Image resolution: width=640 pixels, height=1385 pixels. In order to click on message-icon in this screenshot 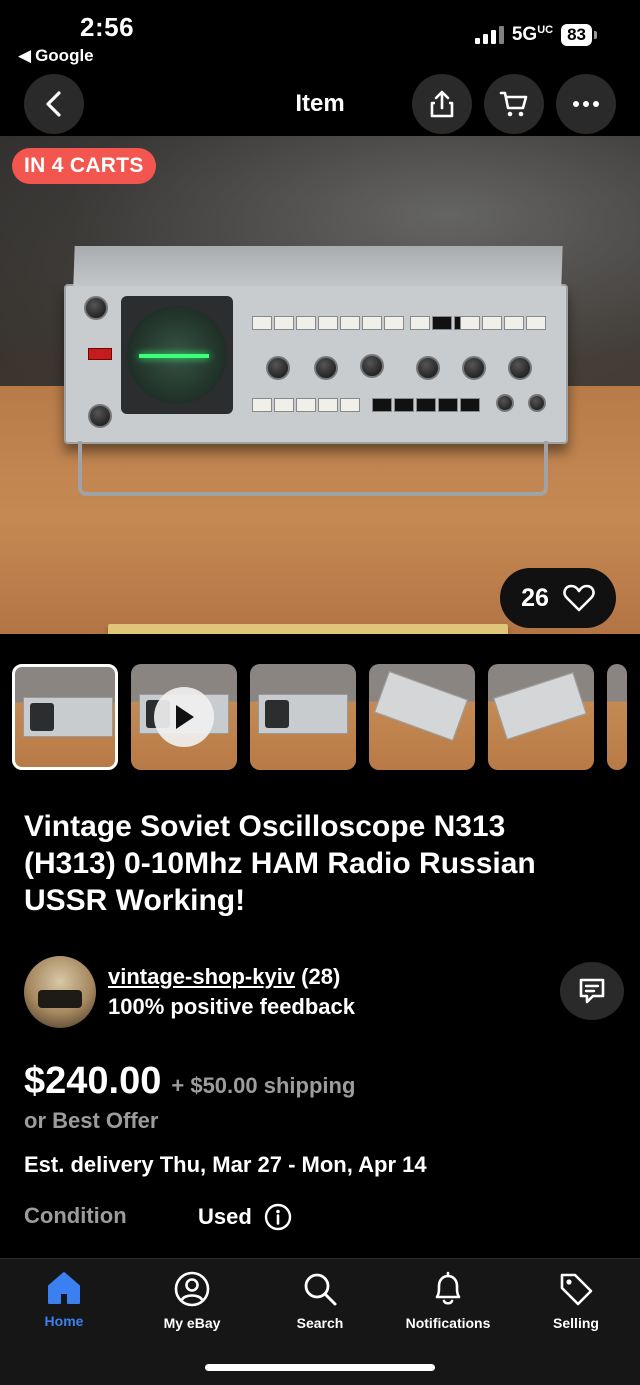, I will do `click(592, 991)`.